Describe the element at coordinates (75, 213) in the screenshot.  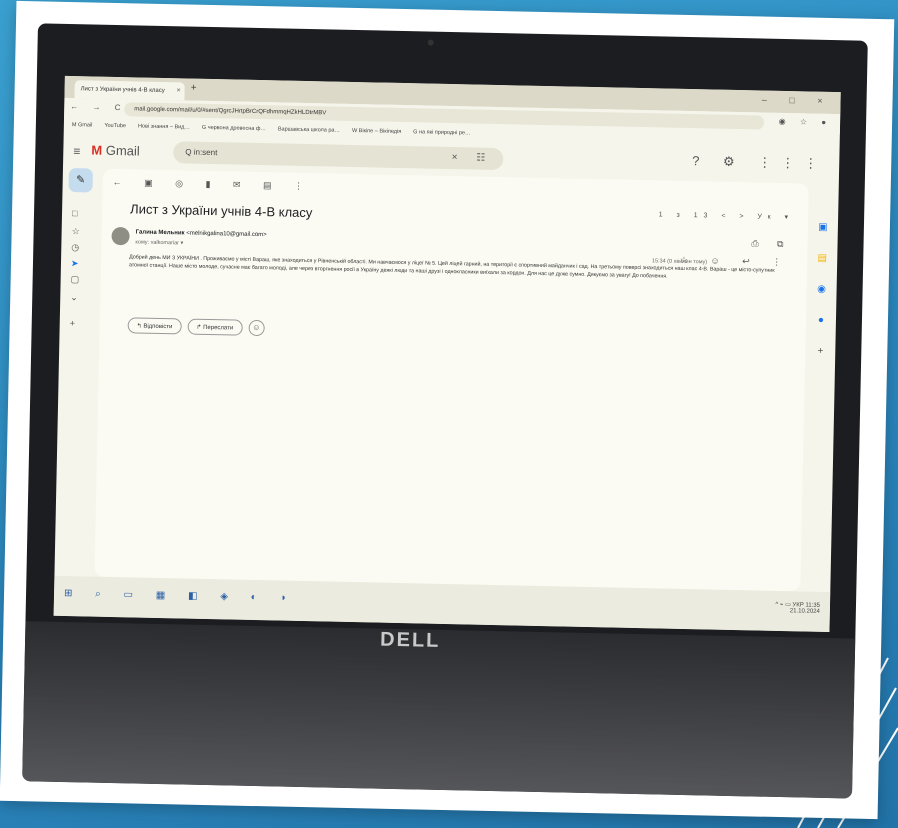
I see `inbox-icon: □` at that location.